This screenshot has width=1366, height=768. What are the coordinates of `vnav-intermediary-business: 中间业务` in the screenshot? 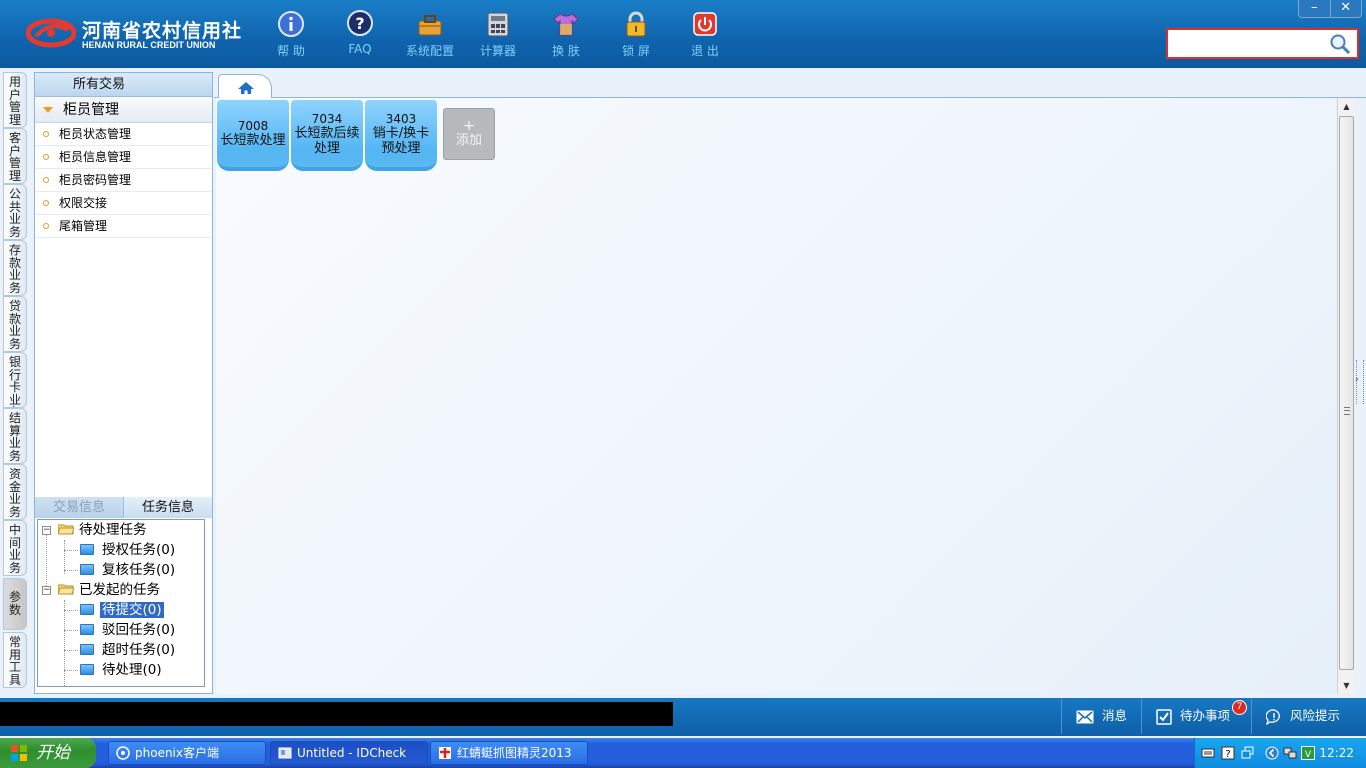 It's located at (15, 548).